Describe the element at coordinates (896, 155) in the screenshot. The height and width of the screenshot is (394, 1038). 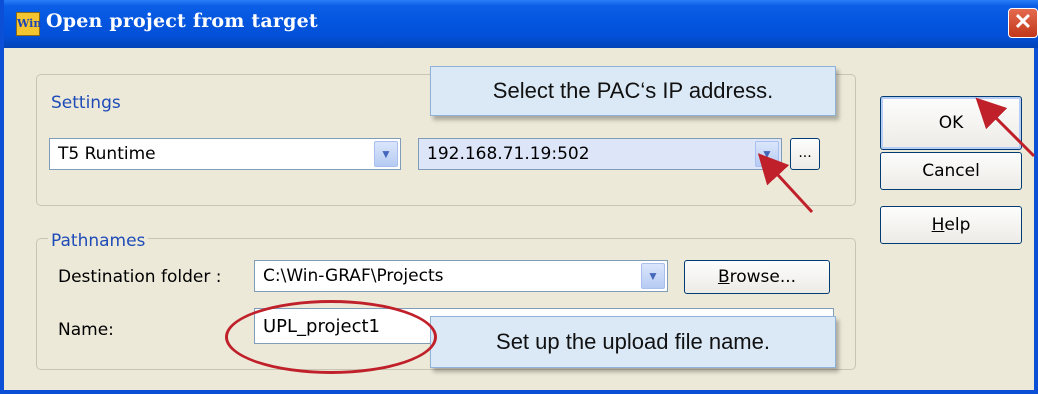
I see `annotation-arrows` at that location.